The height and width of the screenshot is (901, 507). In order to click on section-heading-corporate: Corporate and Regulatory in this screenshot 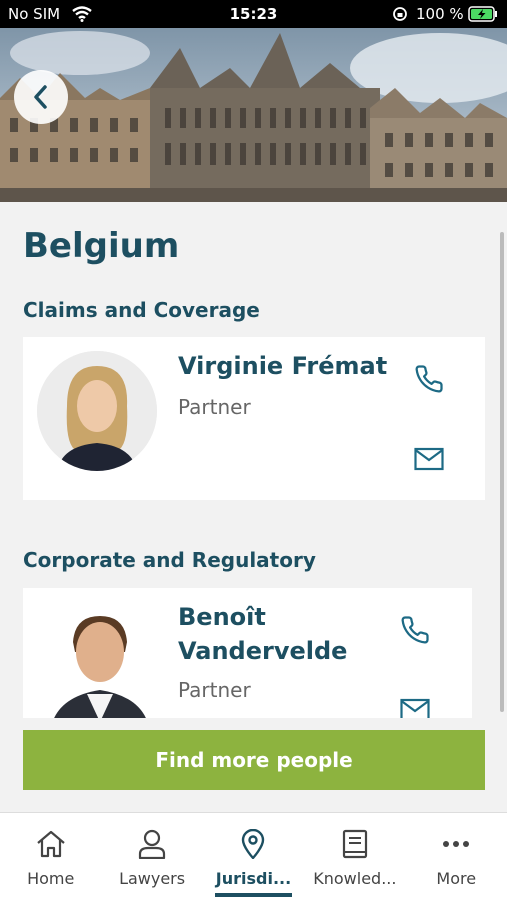, I will do `click(169, 560)`.